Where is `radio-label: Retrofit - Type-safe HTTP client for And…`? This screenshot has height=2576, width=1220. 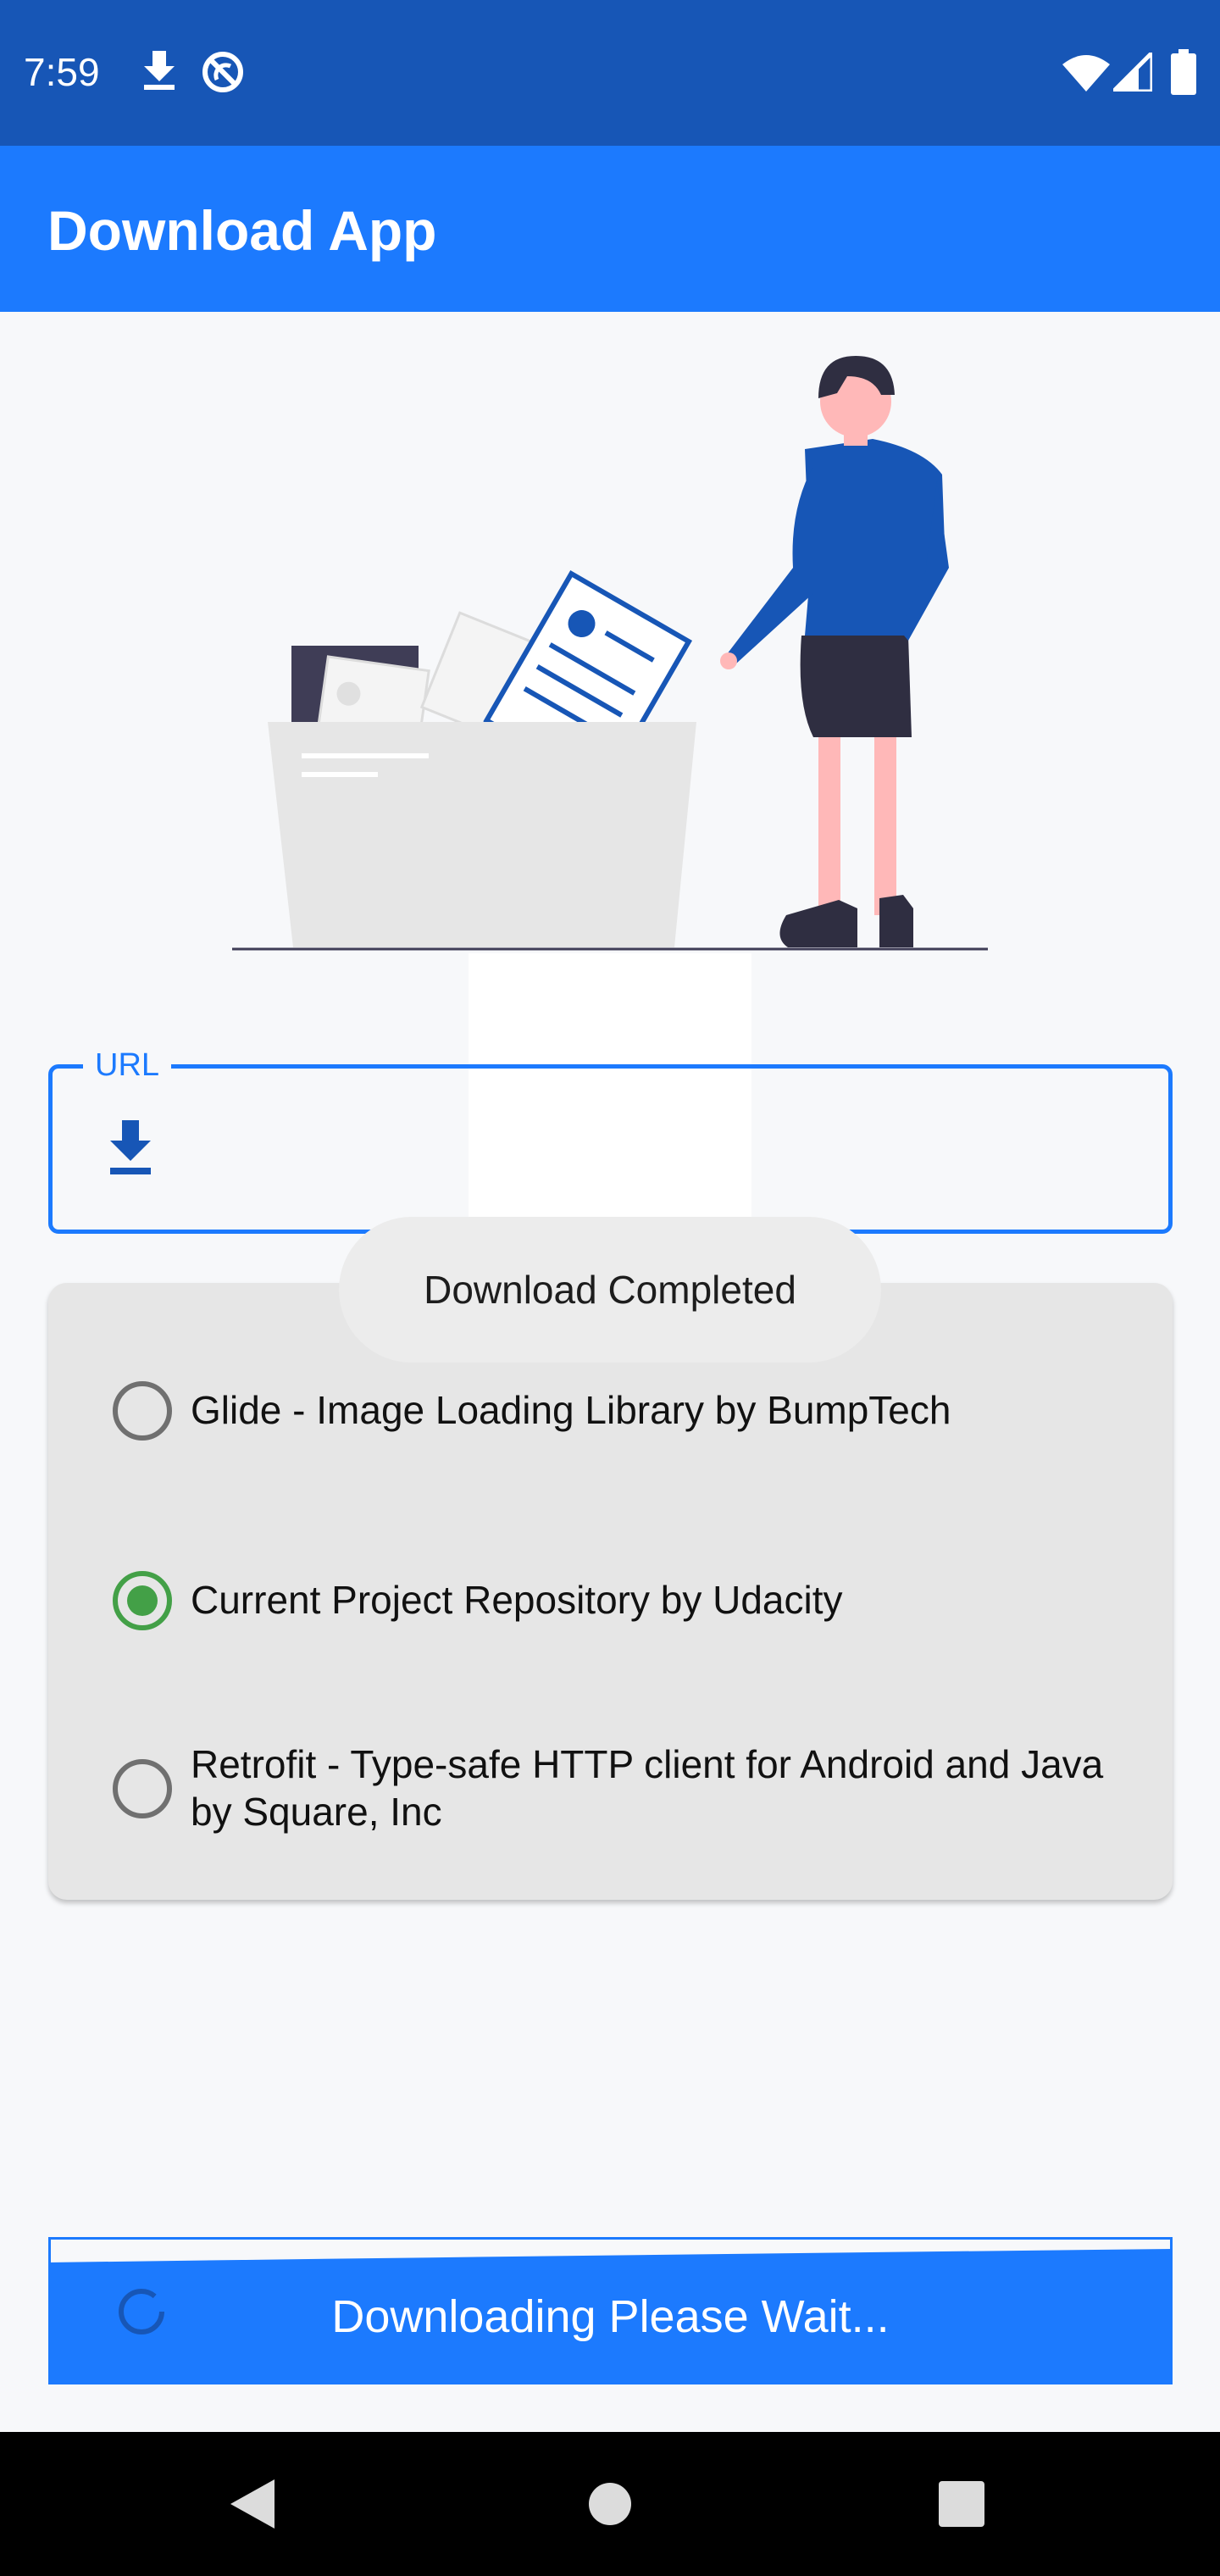 radio-label: Retrofit - Type-safe HTTP client for And… is located at coordinates (647, 1788).